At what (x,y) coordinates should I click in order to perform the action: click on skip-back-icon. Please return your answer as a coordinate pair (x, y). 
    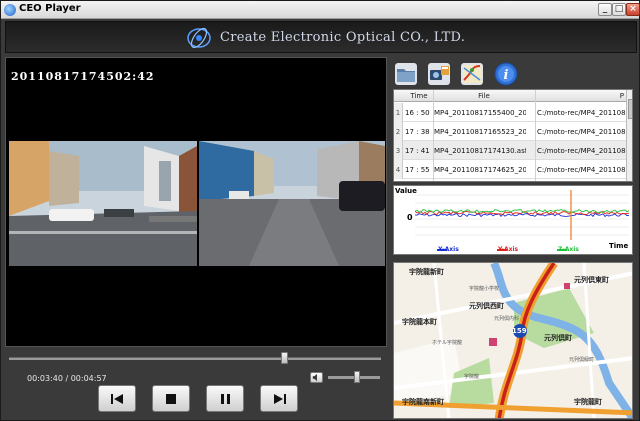
    Looking at the image, I should click on (117, 399).